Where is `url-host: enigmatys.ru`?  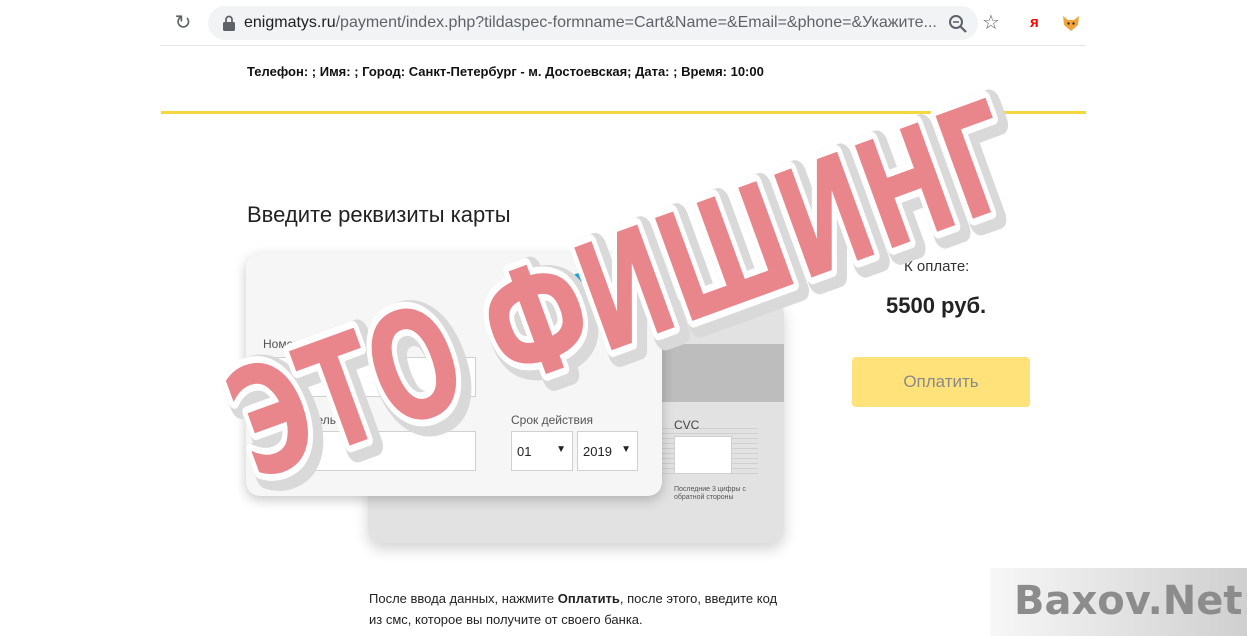
url-host: enigmatys.ru is located at coordinates (290, 22).